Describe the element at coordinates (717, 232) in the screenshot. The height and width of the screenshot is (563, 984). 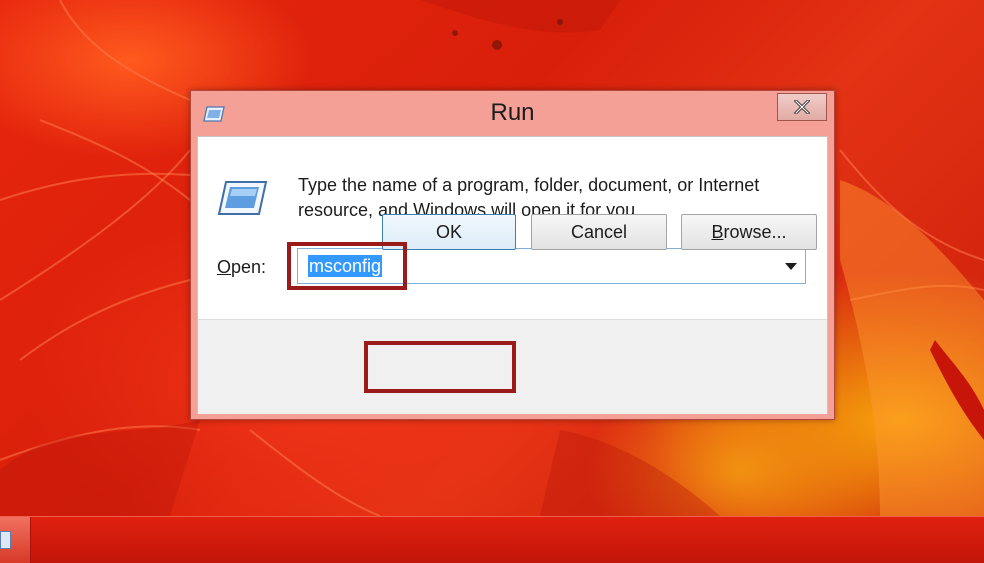
I see `browse-mnemonic: B` at that location.